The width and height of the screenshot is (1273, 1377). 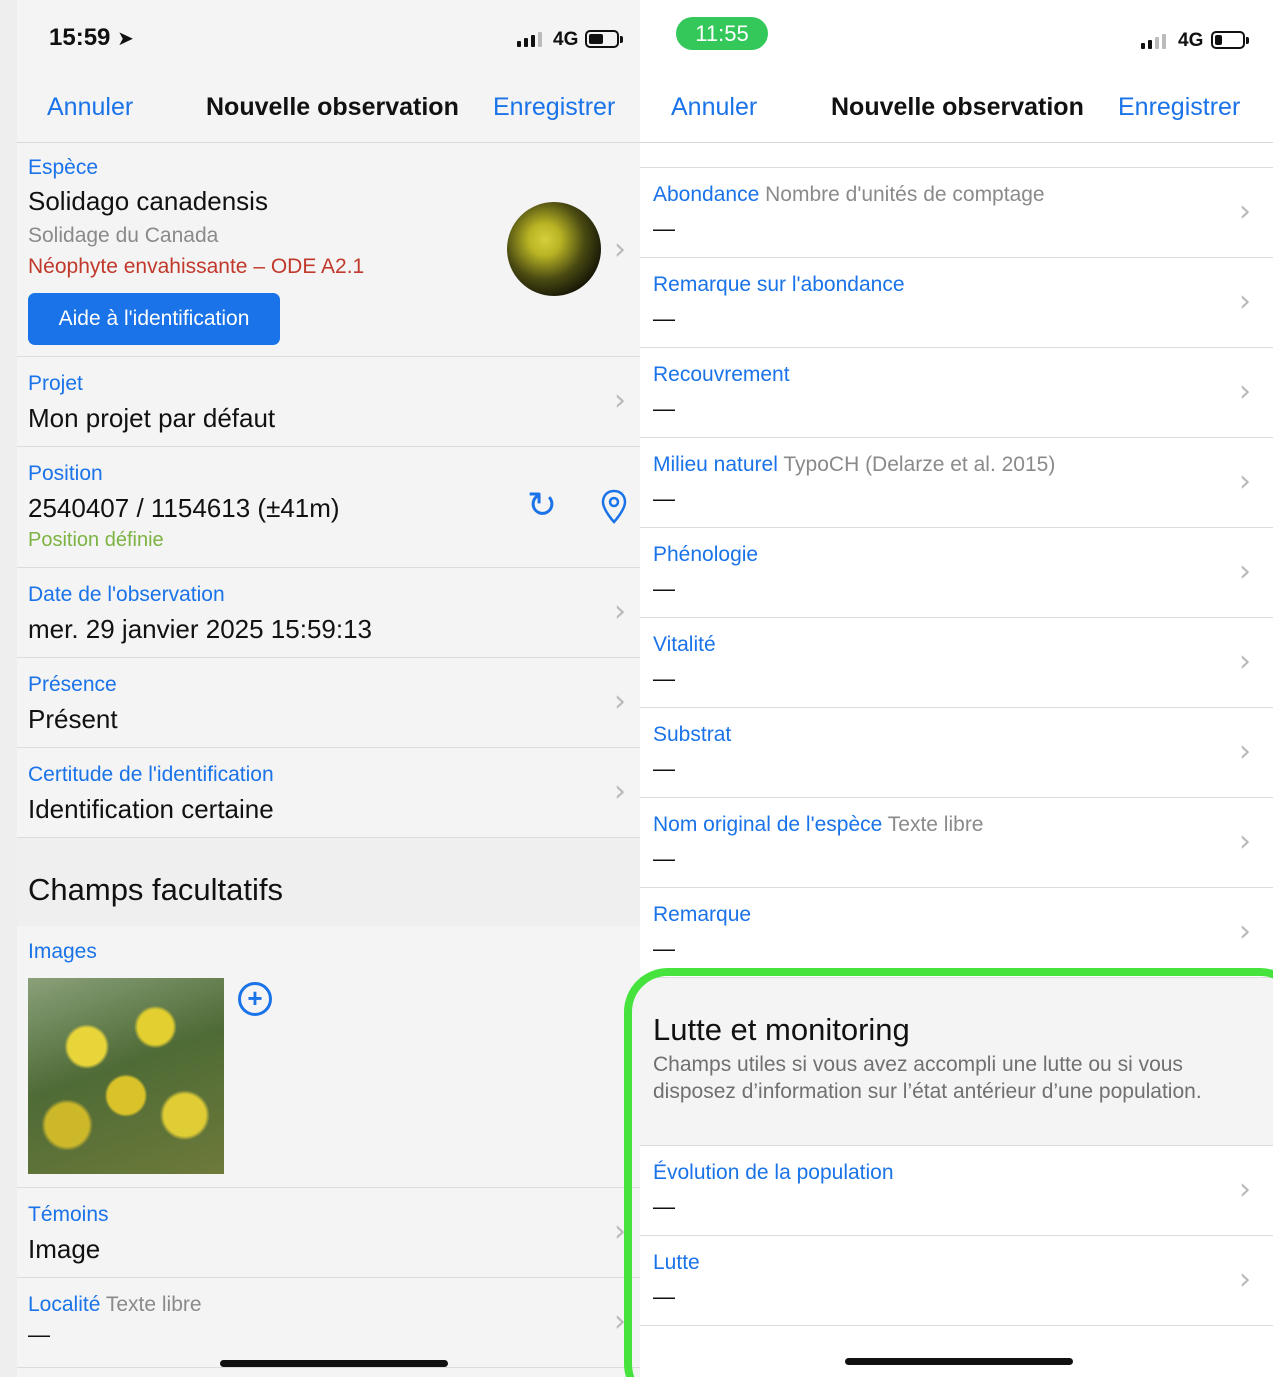 I want to click on add-circle-icon: +, so click(x=255, y=999).